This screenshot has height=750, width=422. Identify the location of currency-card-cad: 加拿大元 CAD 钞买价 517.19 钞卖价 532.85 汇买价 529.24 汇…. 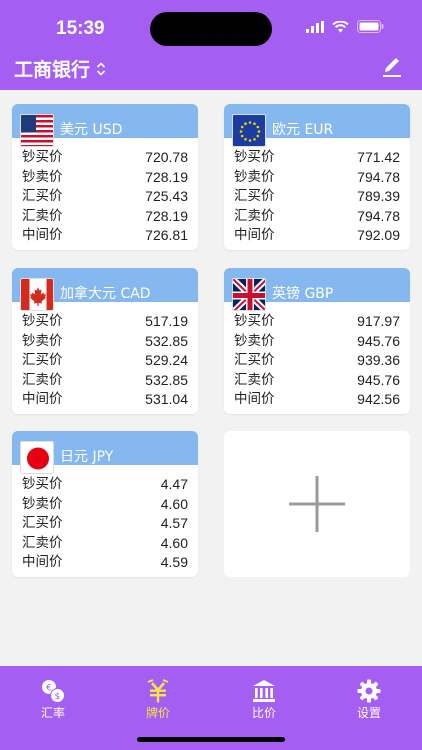
(105, 341).